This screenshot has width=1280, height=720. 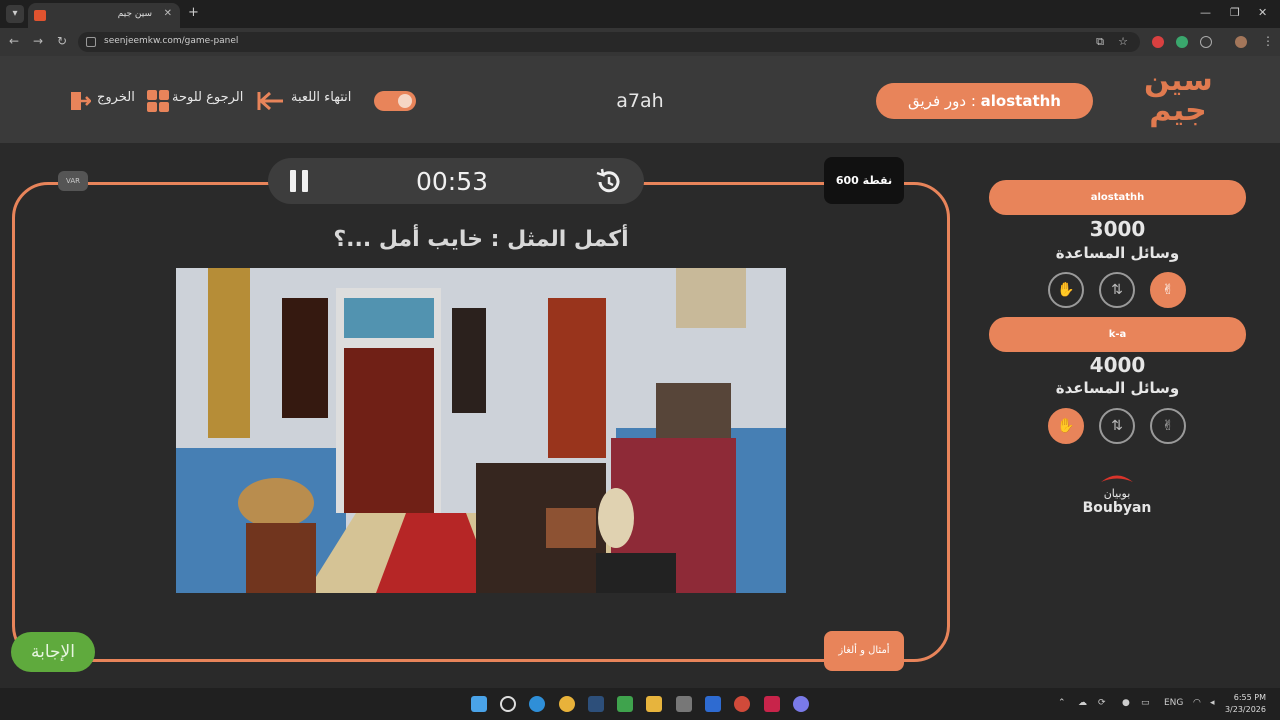 What do you see at coordinates (1145, 703) in the screenshot?
I see `display-icon: ▭` at bounding box center [1145, 703].